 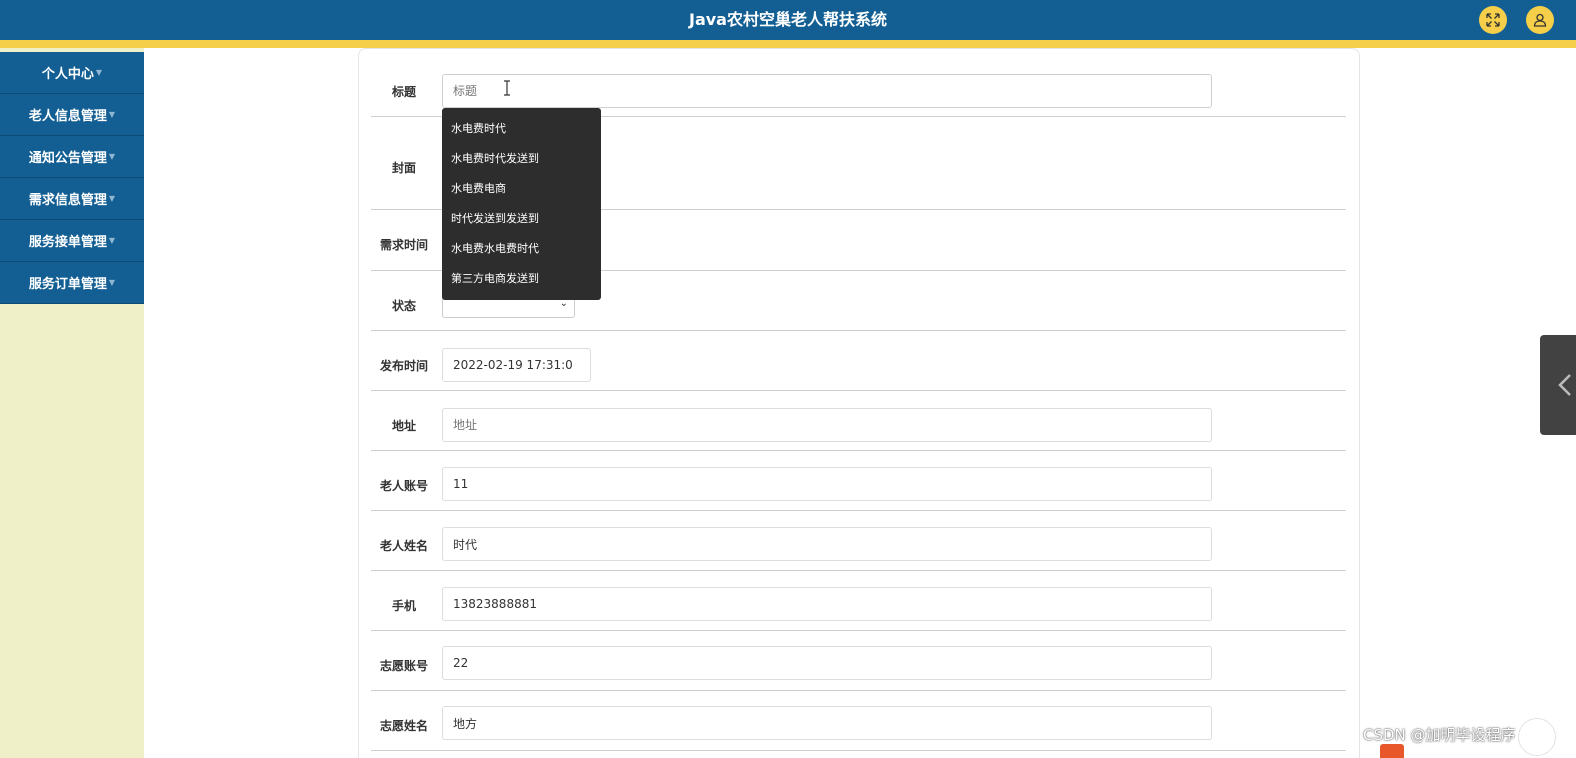 I want to click on phone-label: 手机, so click(x=403, y=606).